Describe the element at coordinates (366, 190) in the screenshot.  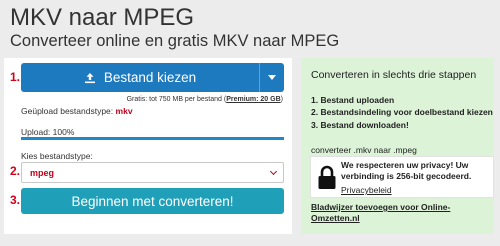
I see `privacy-policy-link: Privacybeleid` at that location.